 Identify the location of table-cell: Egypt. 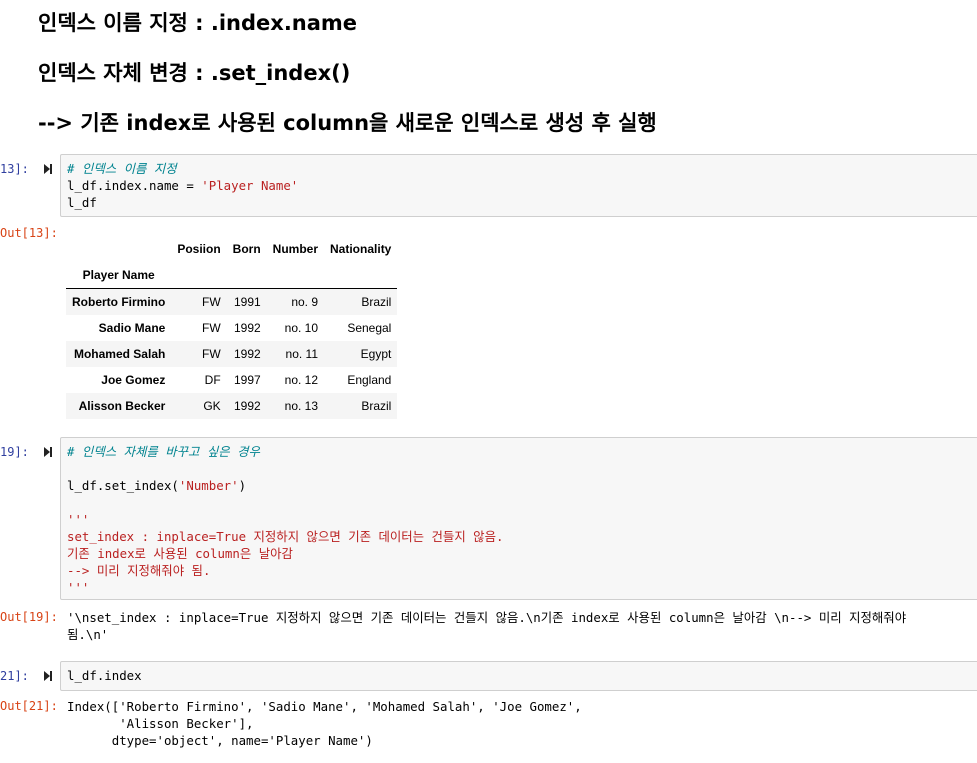
(376, 354).